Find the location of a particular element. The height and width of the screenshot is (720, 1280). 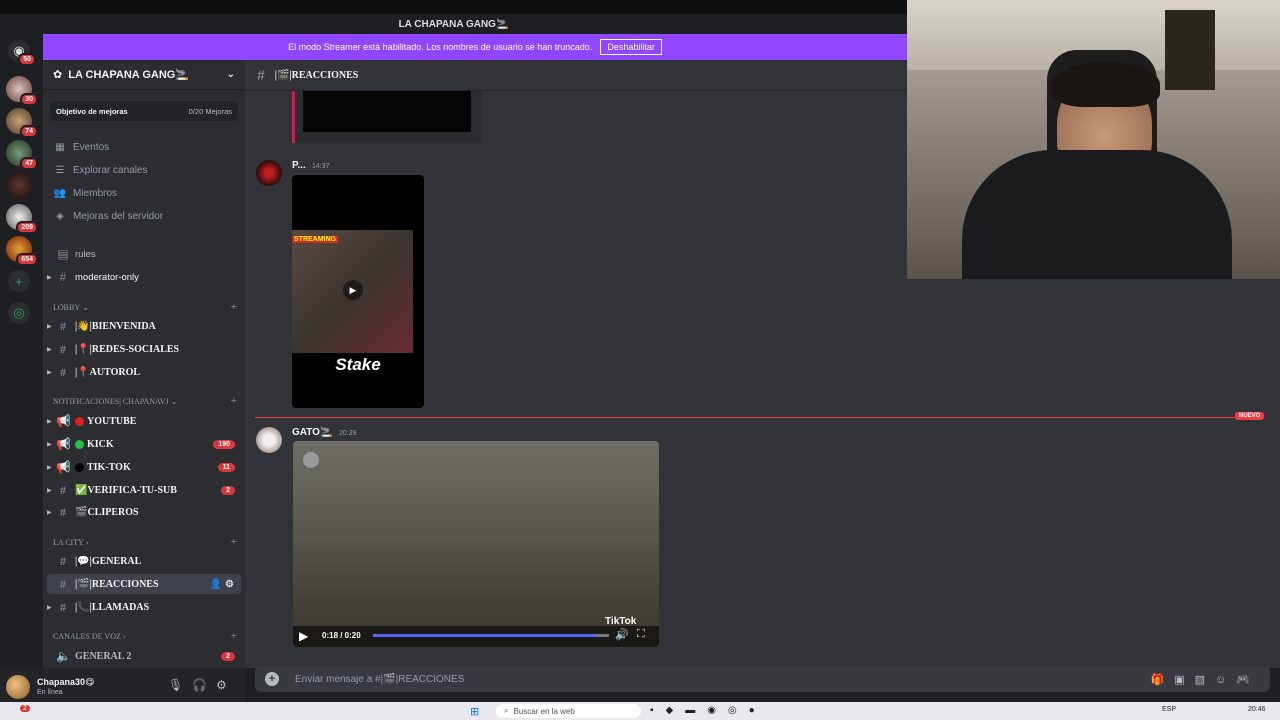

channel-reacciones: # |🎬|REACCIONES 👤⚙ is located at coordinates (144, 584).